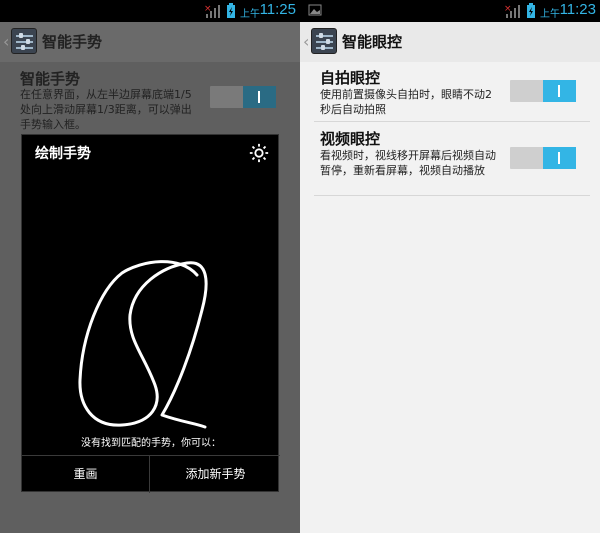  I want to click on dialog-button-row: 重画 添加新手势, so click(151, 474).